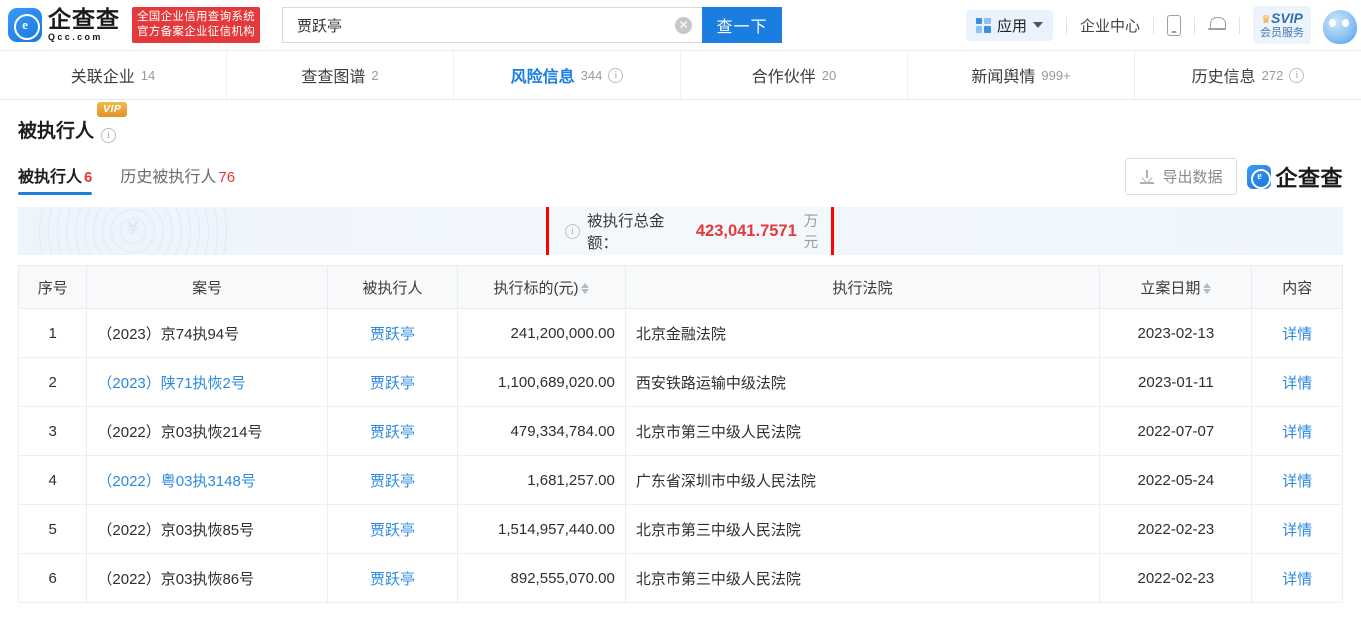 This screenshot has height=635, width=1361. What do you see at coordinates (486, 25) in the screenshot?
I see `search-input` at bounding box center [486, 25].